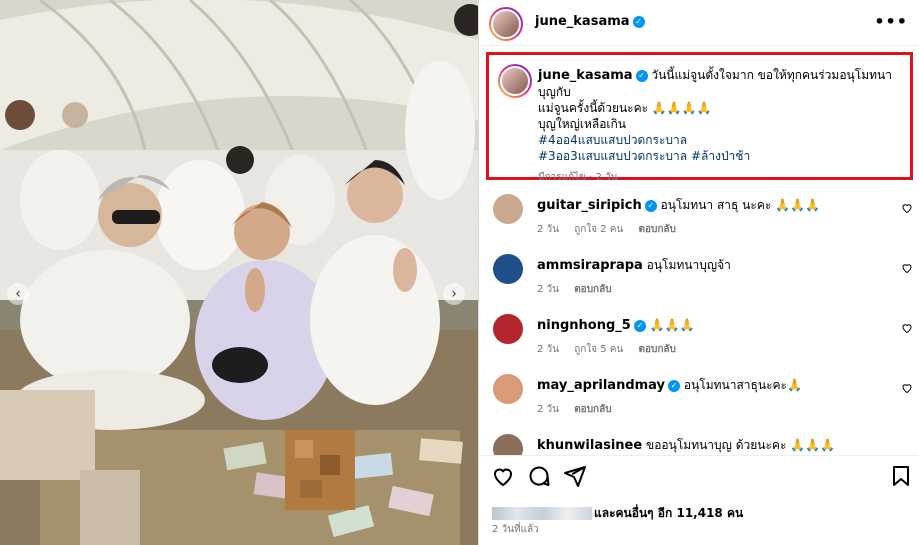 This screenshot has width=919, height=545. What do you see at coordinates (699, 500) in the screenshot?
I see `post-actions: และคนอื่นๆ อีก 11,418 คน 2 วันที่แล้ว` at bounding box center [699, 500].